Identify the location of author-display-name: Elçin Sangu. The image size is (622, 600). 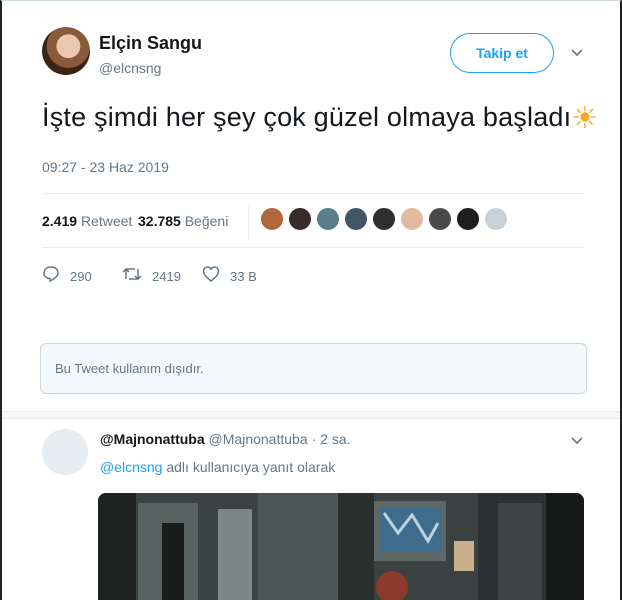
(150, 43).